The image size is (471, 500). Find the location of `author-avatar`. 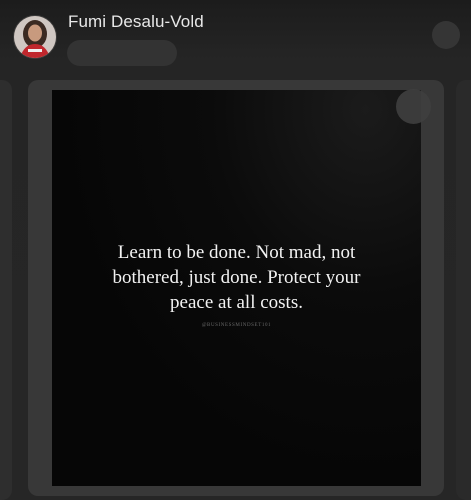

author-avatar is located at coordinates (35, 37).